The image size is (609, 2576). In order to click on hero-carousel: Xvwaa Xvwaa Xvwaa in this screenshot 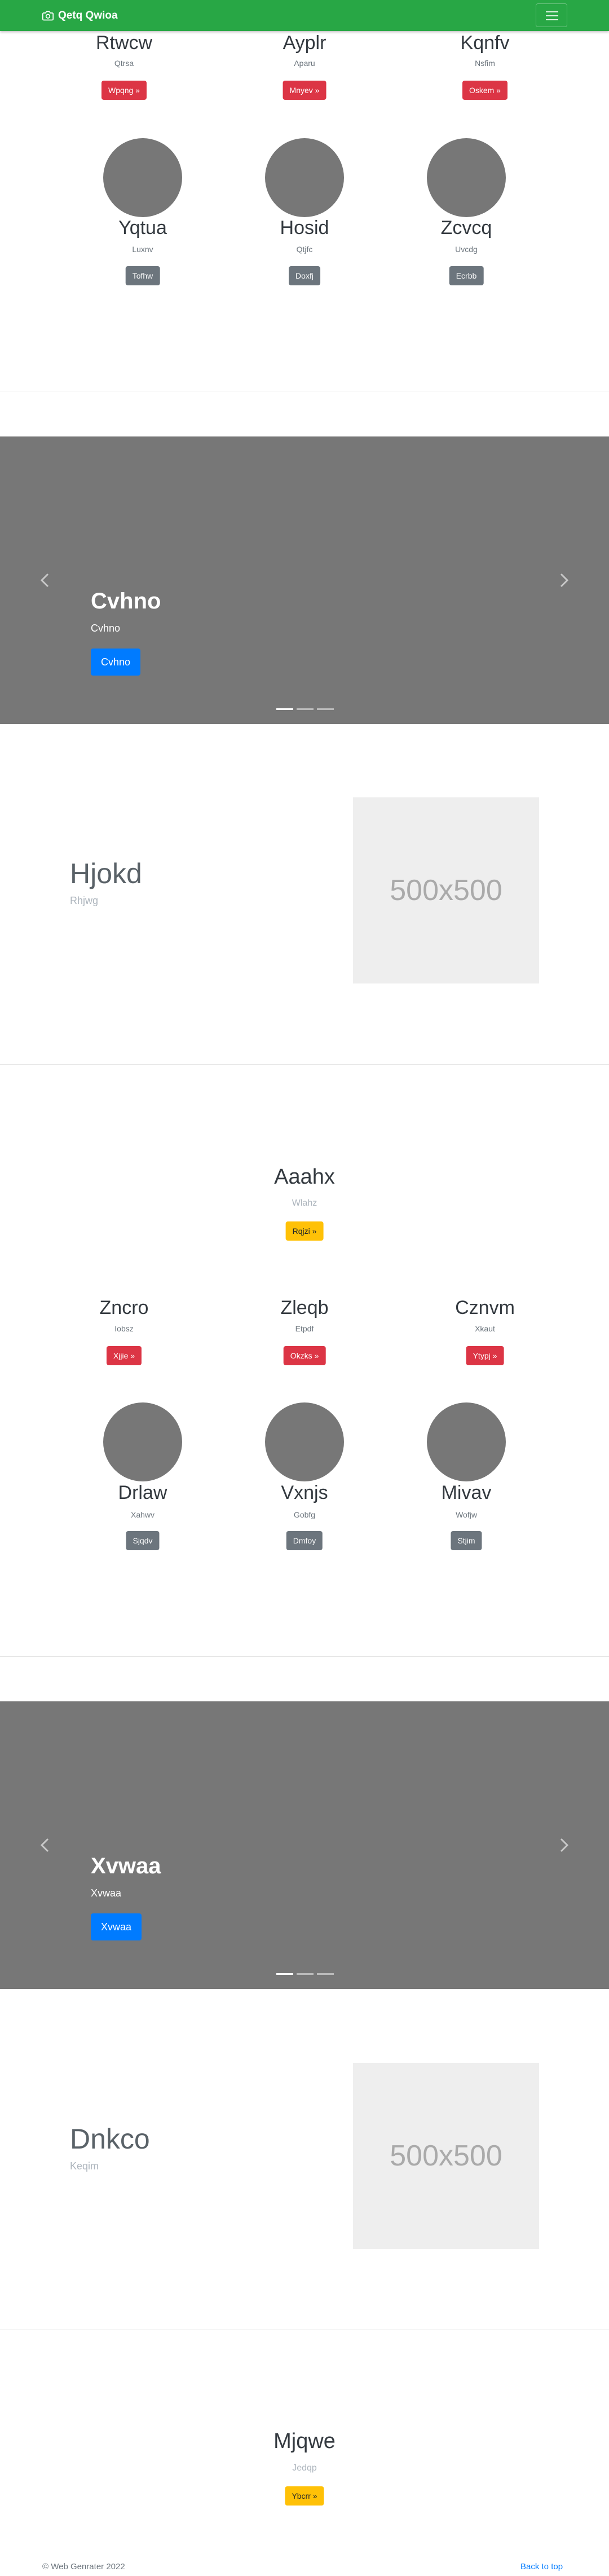, I will do `click(304, 1845)`.